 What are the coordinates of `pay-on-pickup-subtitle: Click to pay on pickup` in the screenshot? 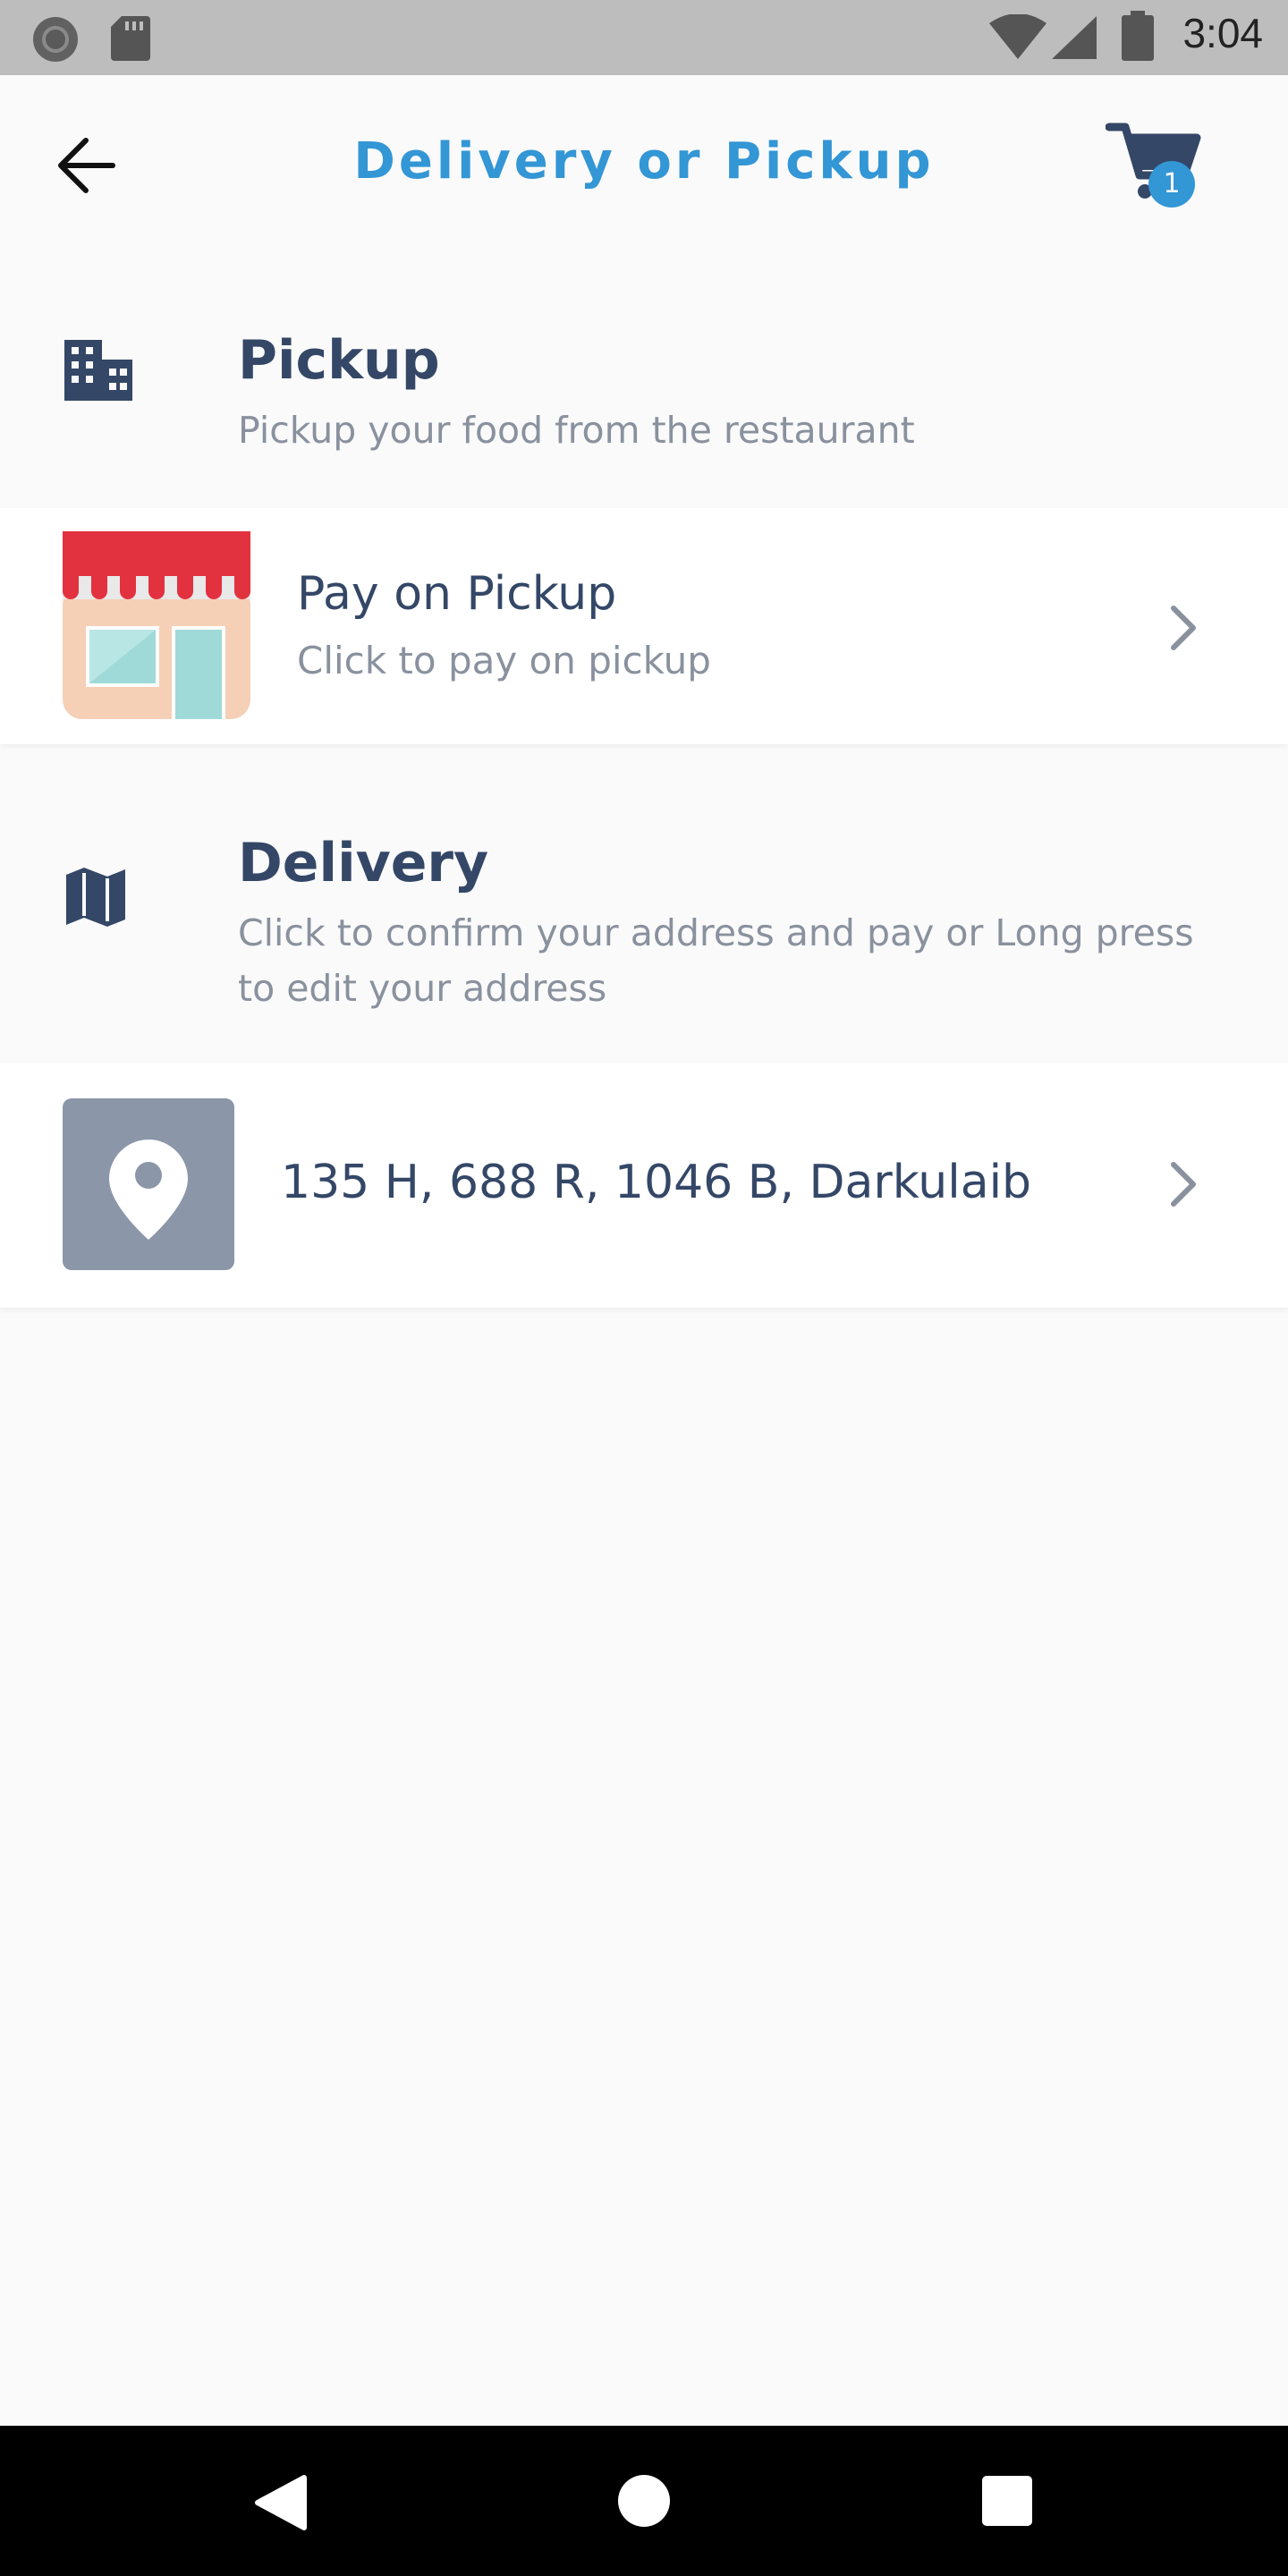 It's located at (504, 660).